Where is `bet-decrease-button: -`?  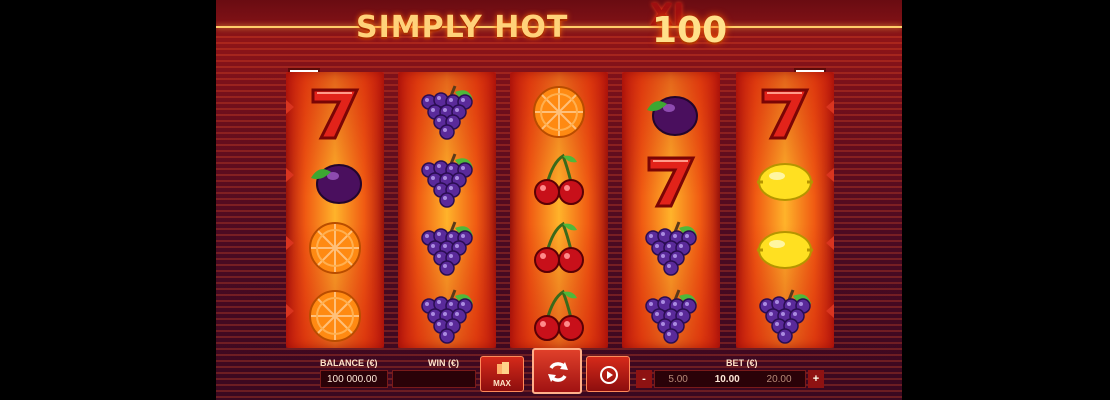
bet-decrease-button: - is located at coordinates (644, 379).